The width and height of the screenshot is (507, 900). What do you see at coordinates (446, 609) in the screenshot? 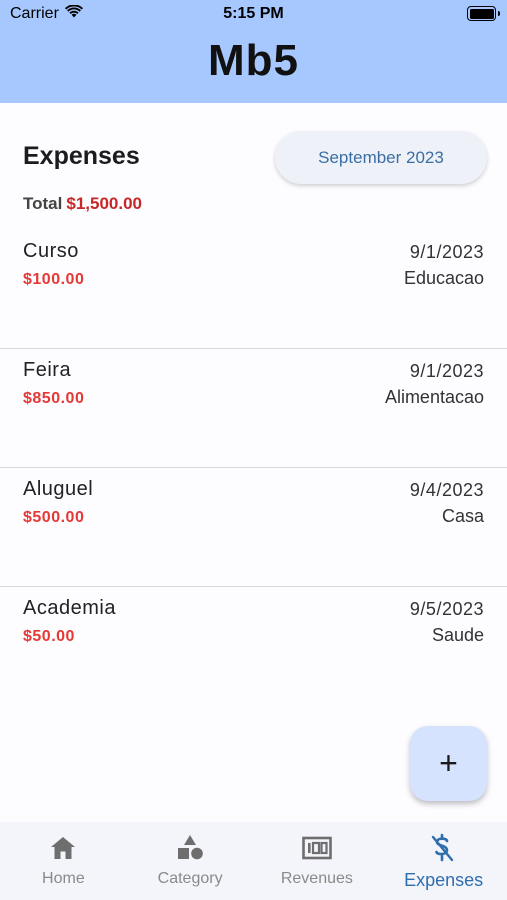
I see `expense-date: 9/5/2023` at bounding box center [446, 609].